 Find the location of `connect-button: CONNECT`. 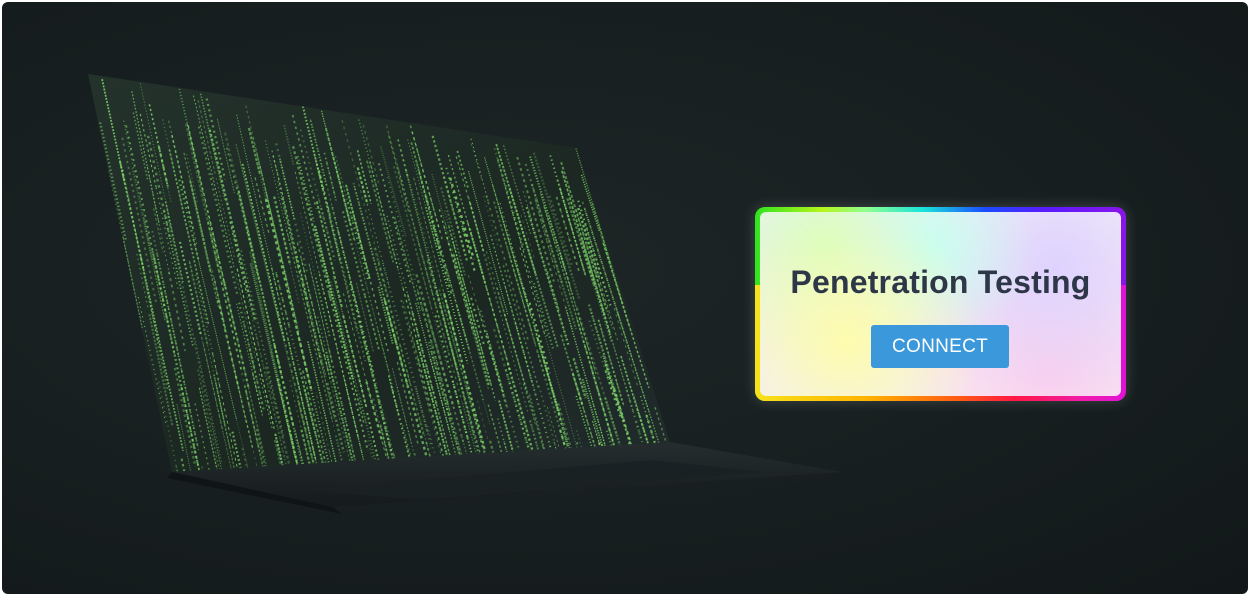

connect-button: CONNECT is located at coordinates (940, 346).